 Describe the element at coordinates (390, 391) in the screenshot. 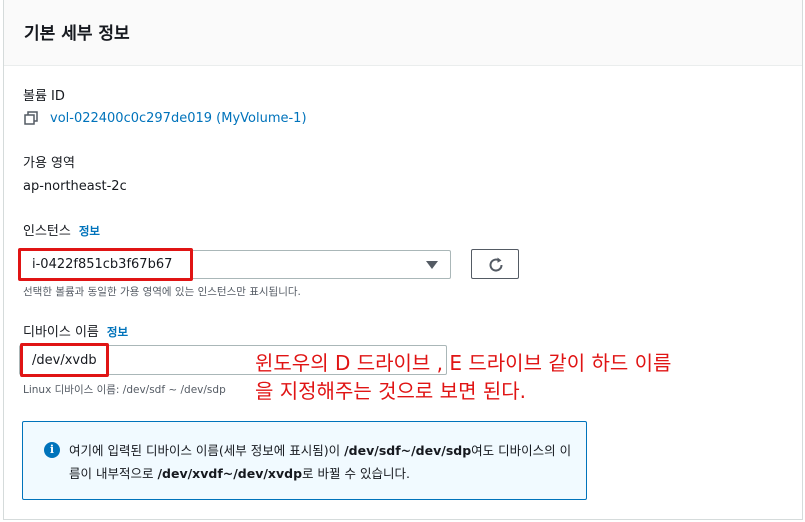

I see `annotation-line-2: 을 지정해주는 것으로 보면 된다.` at that location.